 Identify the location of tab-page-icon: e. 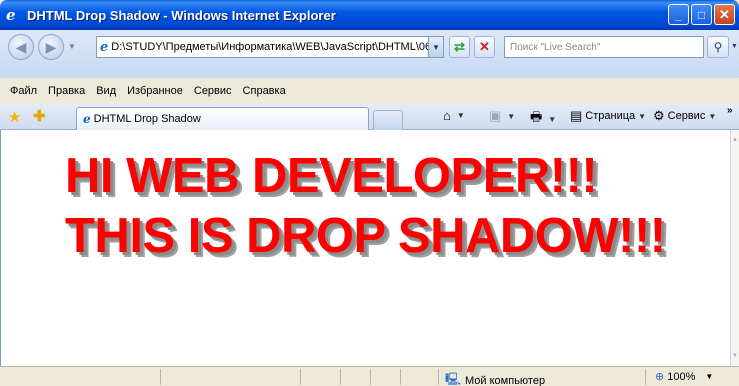
(87, 119).